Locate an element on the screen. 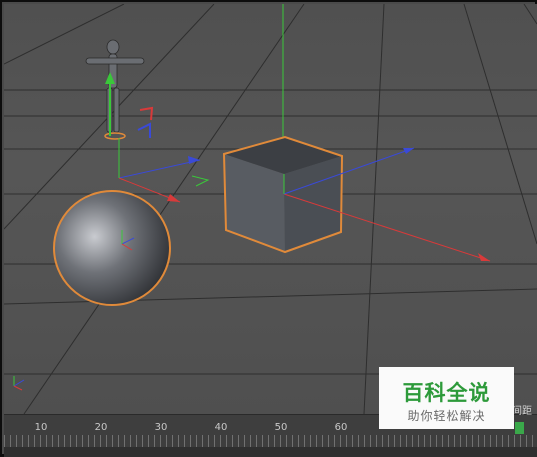  timeline-tick: 10 is located at coordinates (41, 427).